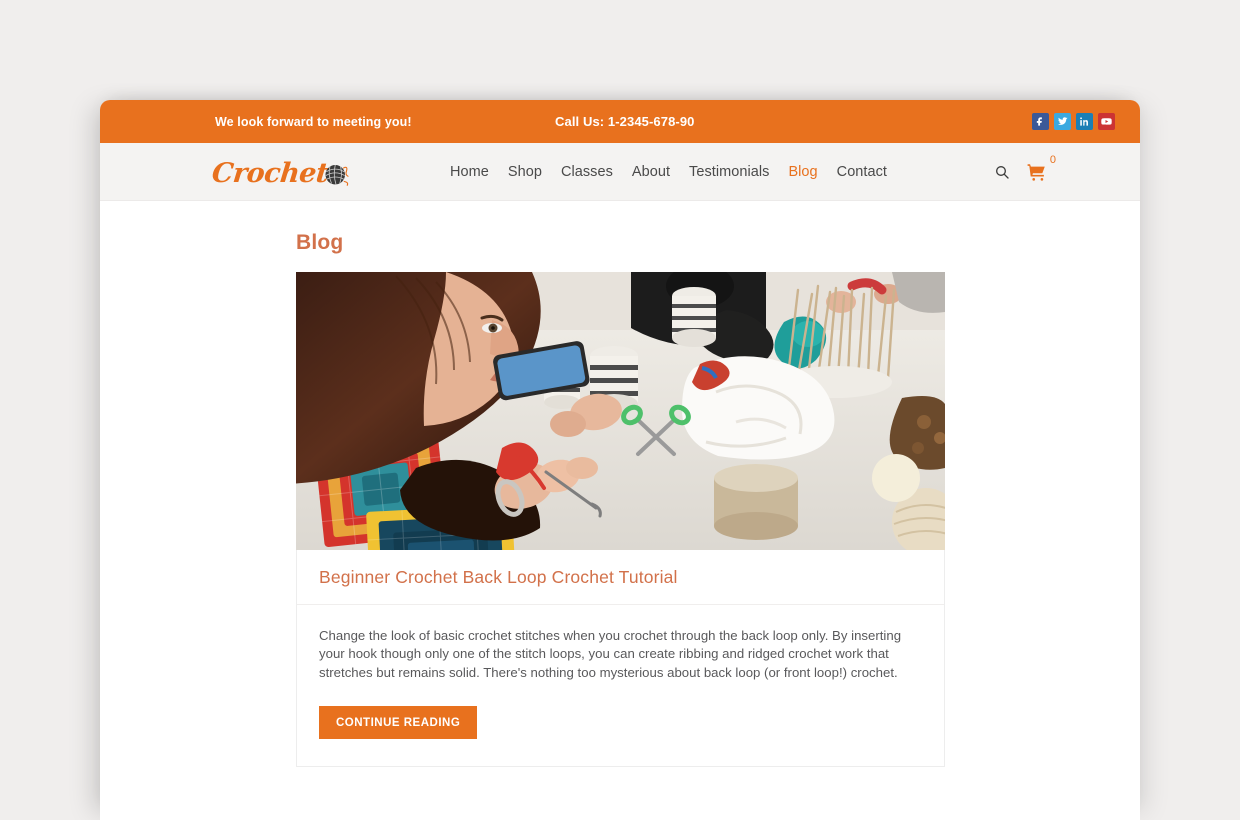 The height and width of the screenshot is (820, 1240). I want to click on nav-item-about: About, so click(651, 172).